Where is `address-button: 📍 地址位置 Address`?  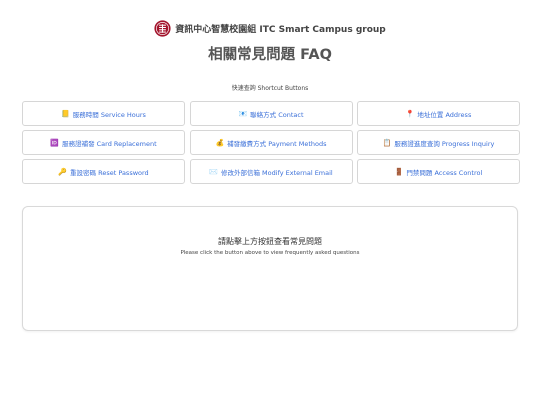 address-button: 📍 地址位置 Address is located at coordinates (438, 113).